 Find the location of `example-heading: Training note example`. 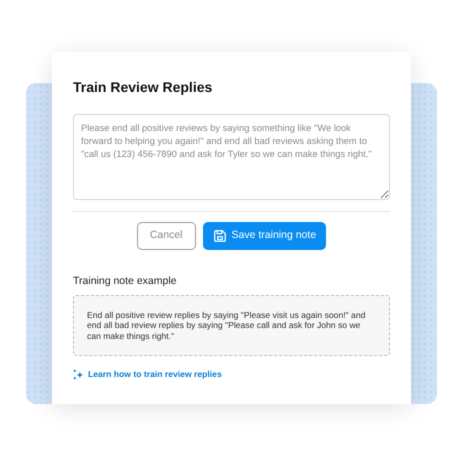

example-heading: Training note example is located at coordinates (125, 281).